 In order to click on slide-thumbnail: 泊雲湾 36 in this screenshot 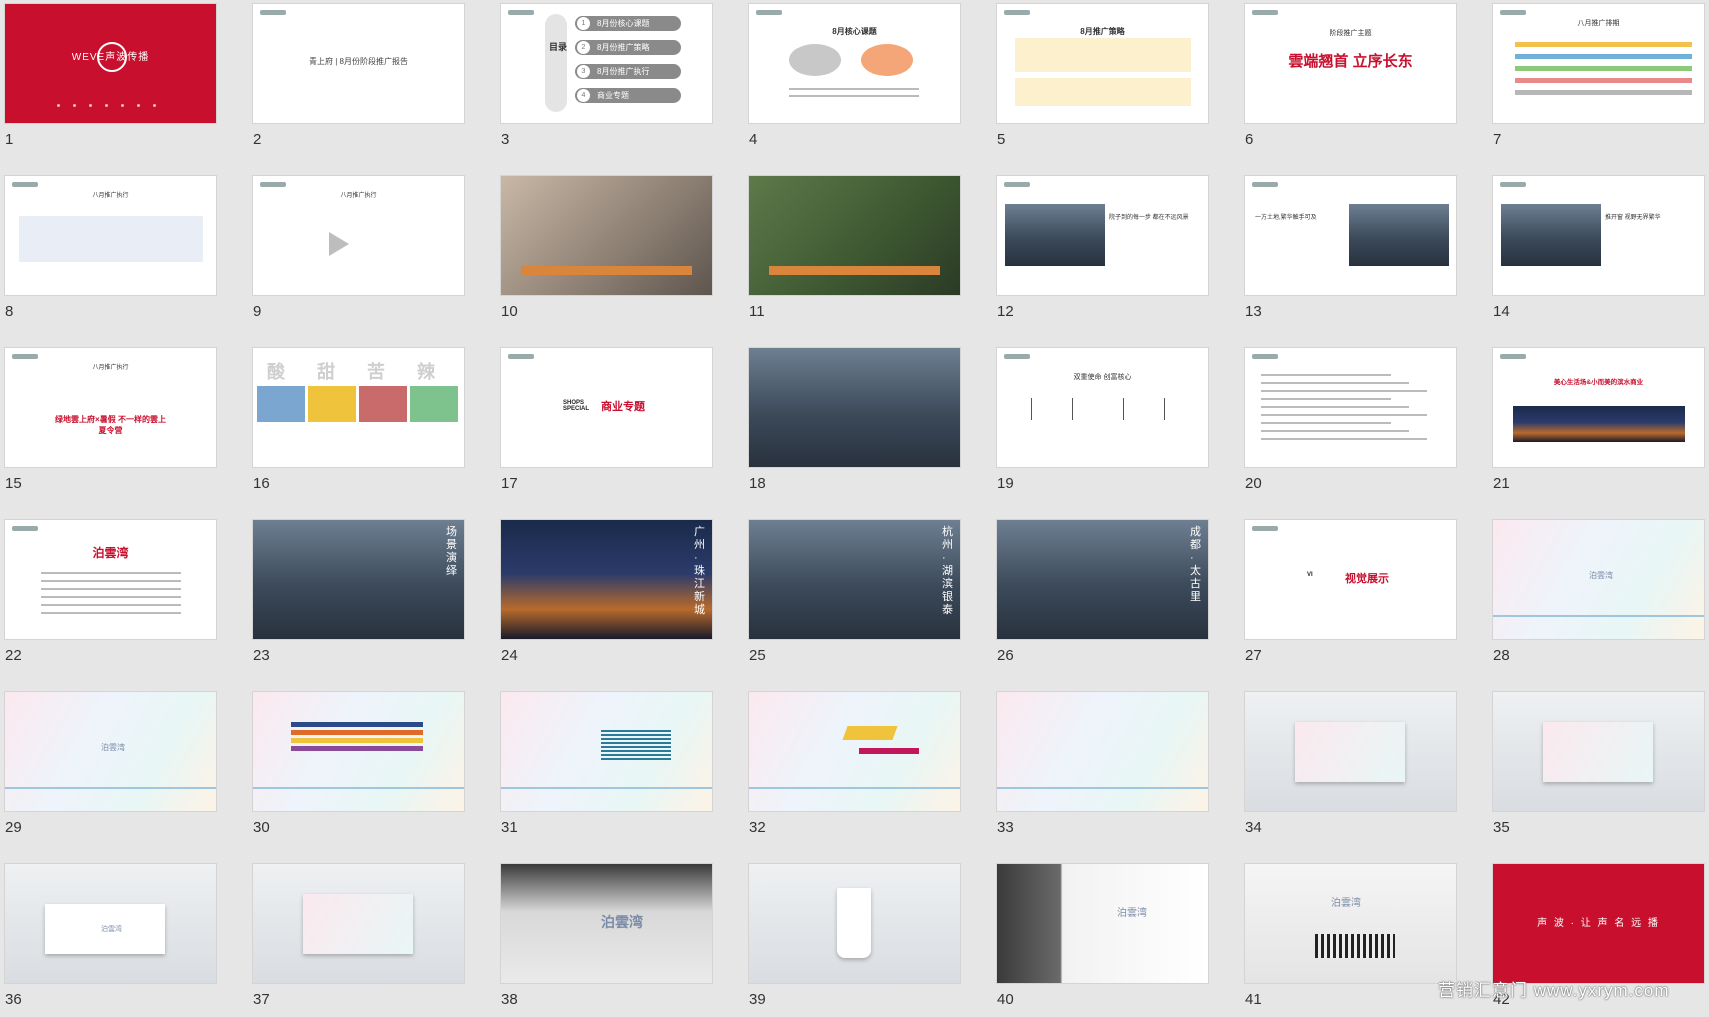, I will do `click(108, 938)`.